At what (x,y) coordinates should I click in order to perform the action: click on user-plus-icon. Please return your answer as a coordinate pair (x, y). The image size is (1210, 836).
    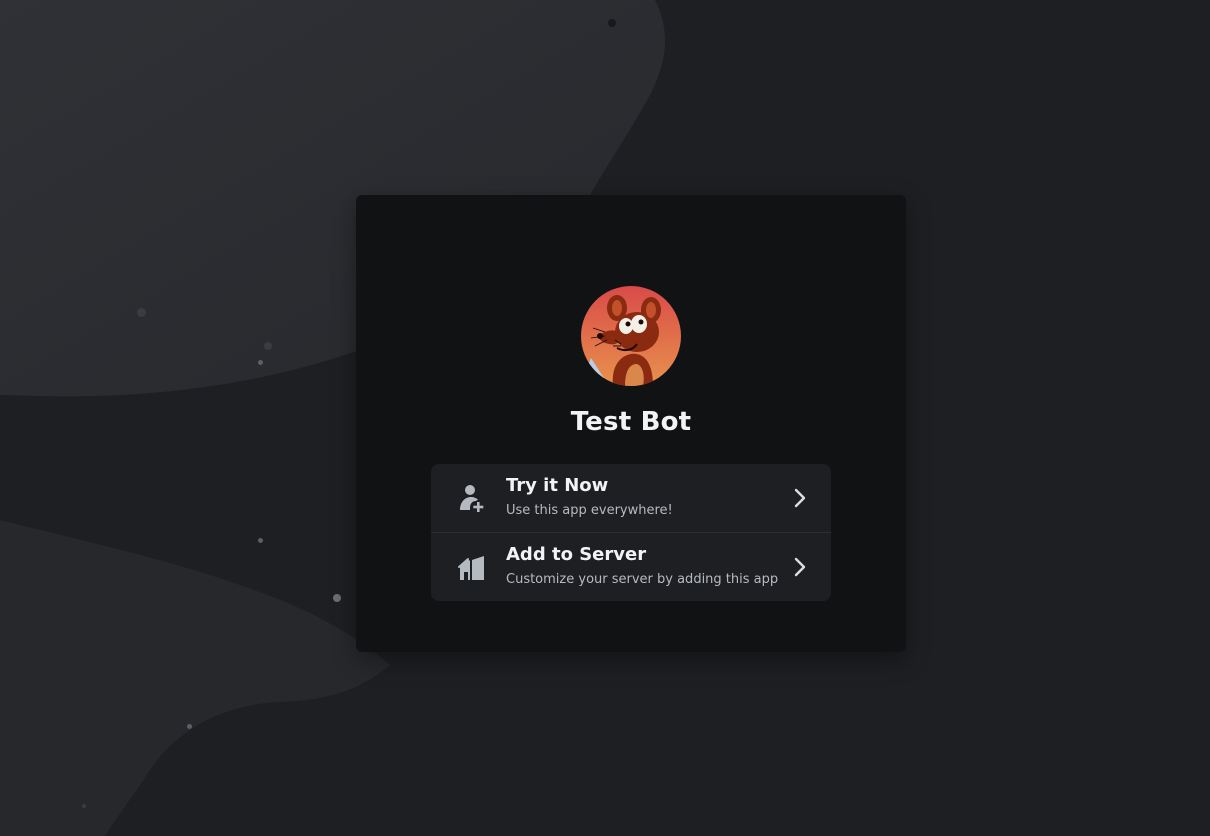
    Looking at the image, I should click on (472, 498).